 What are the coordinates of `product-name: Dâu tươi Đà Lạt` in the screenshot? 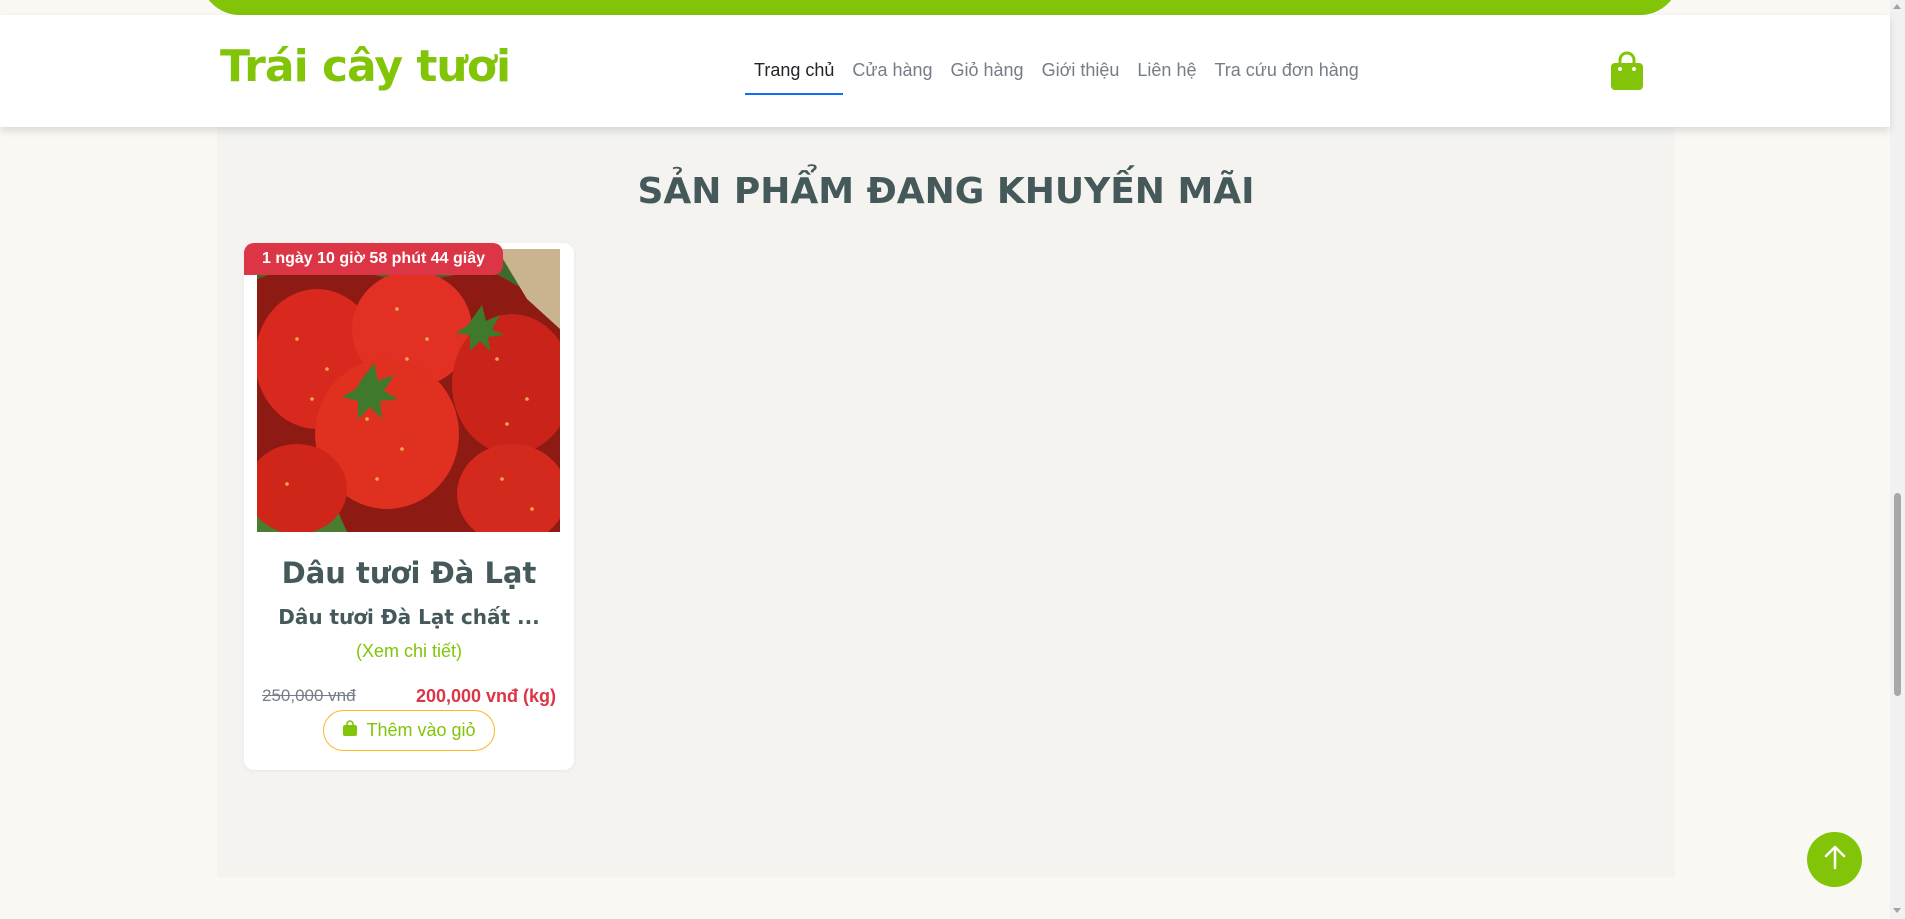 It's located at (409, 573).